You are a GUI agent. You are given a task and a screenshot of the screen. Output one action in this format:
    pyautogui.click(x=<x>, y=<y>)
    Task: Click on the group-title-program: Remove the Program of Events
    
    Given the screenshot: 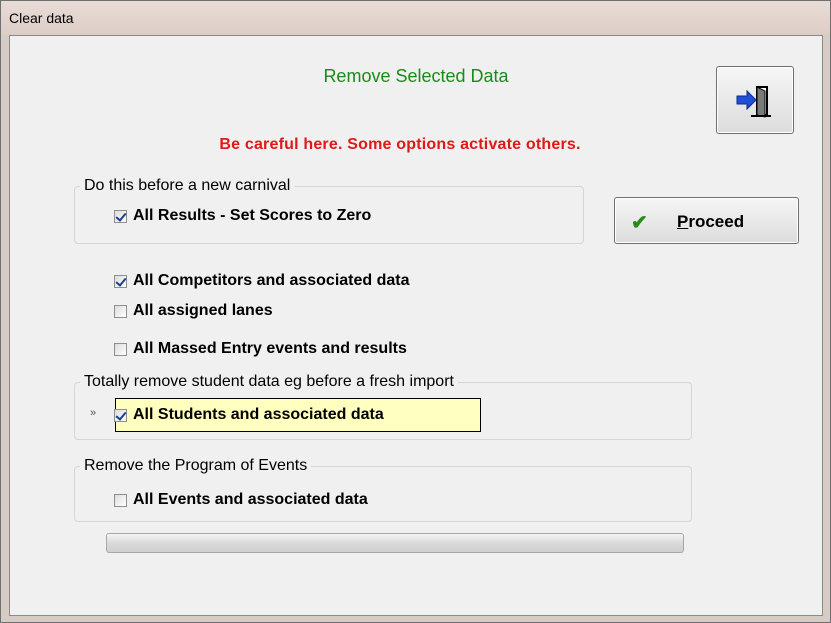 What is the action you would take?
    pyautogui.click(x=196, y=466)
    